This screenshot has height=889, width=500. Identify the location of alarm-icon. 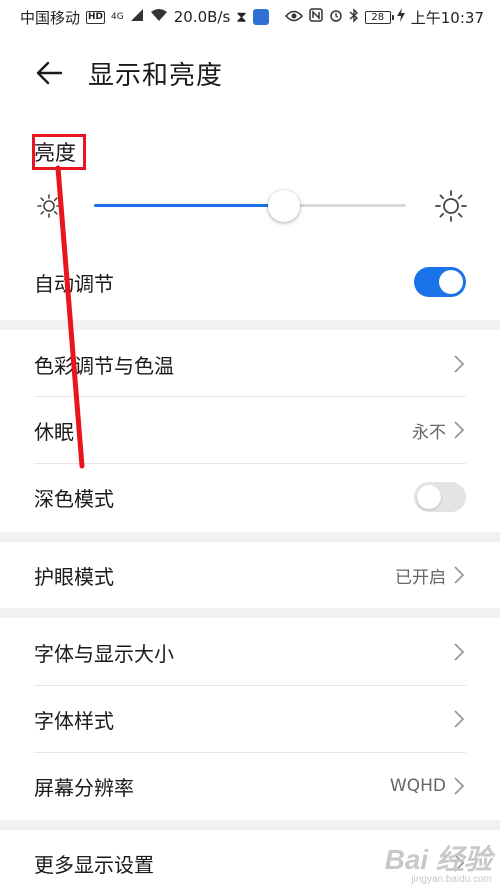
(336, 17).